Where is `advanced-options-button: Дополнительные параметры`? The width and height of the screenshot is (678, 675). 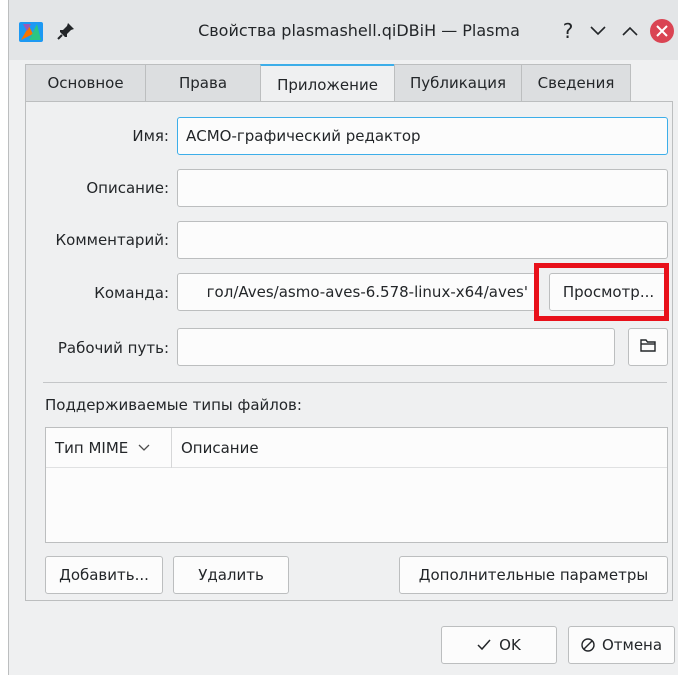
advanced-options-button: Дополнительные параметры is located at coordinates (533, 575).